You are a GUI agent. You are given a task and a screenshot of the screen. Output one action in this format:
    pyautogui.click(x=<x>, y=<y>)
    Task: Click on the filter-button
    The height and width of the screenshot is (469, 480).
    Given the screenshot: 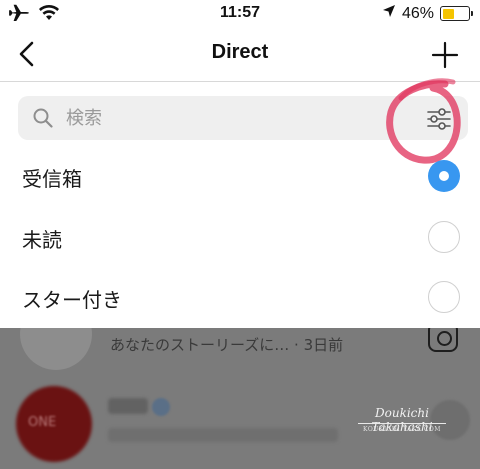 What is the action you would take?
    pyautogui.click(x=439, y=119)
    